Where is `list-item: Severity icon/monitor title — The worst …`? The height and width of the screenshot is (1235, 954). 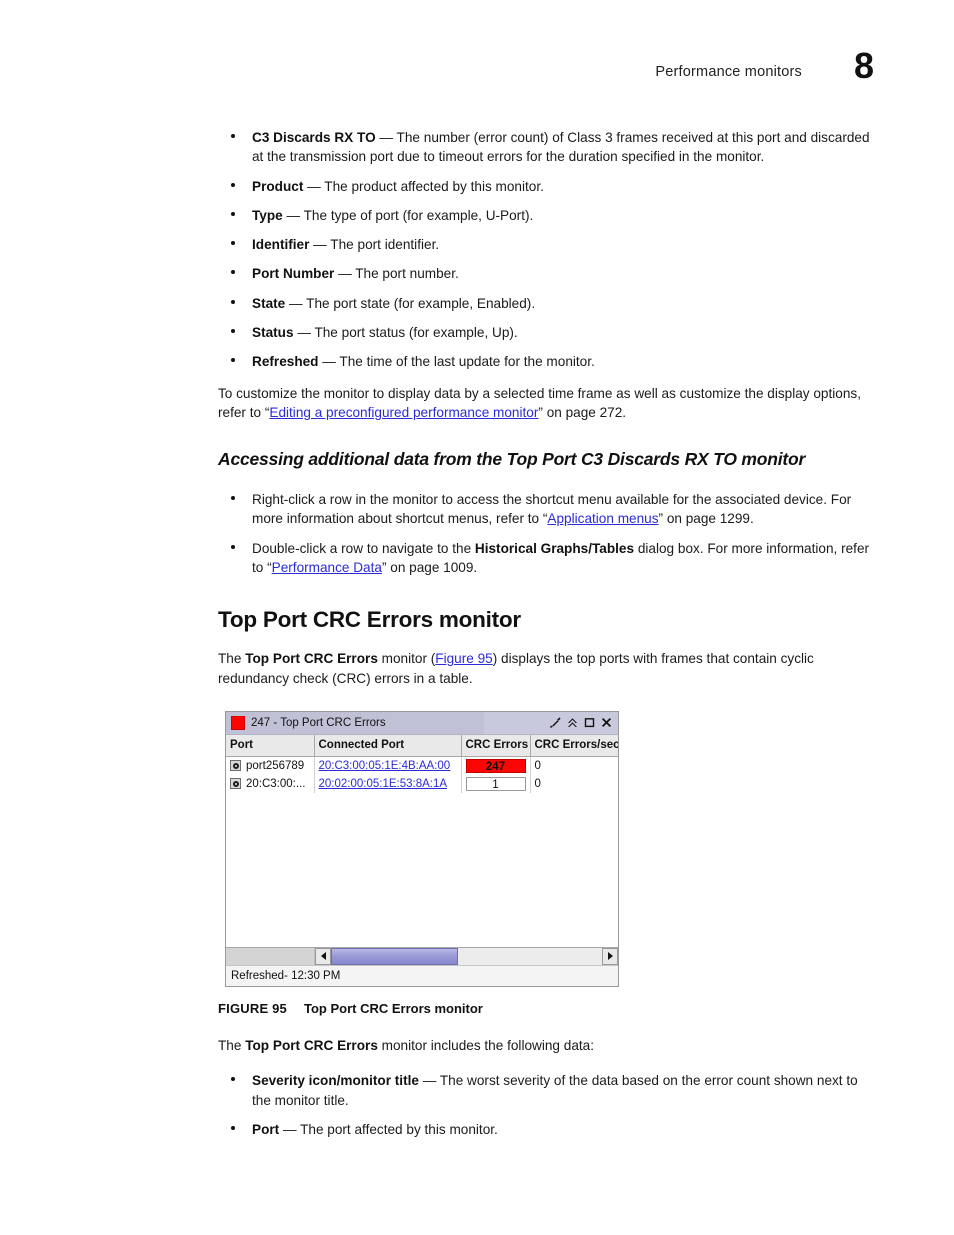
list-item: Severity icon/monitor title — The worst … is located at coordinates (544, 1090).